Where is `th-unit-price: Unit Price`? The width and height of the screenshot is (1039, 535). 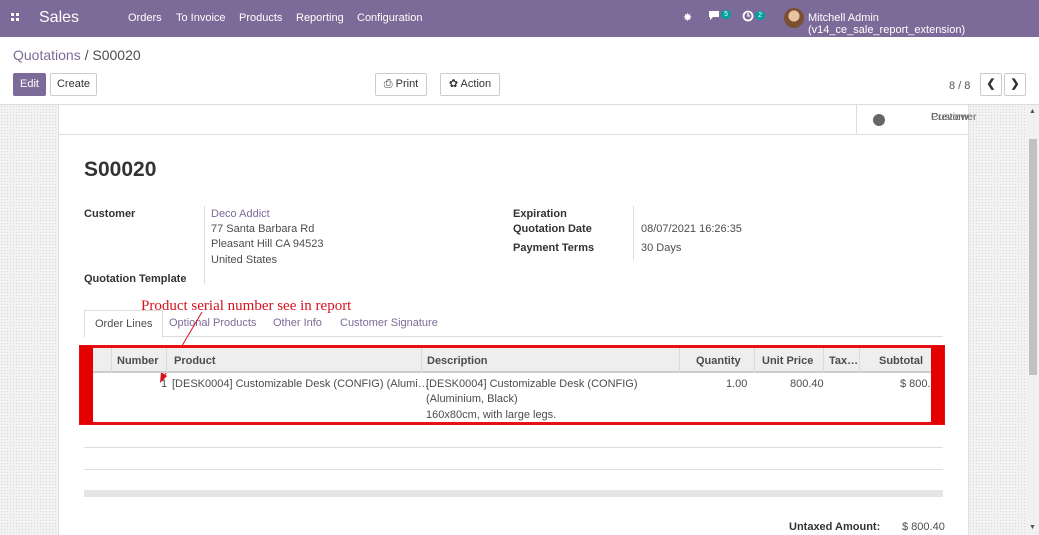
th-unit-price: Unit Price is located at coordinates (787, 361).